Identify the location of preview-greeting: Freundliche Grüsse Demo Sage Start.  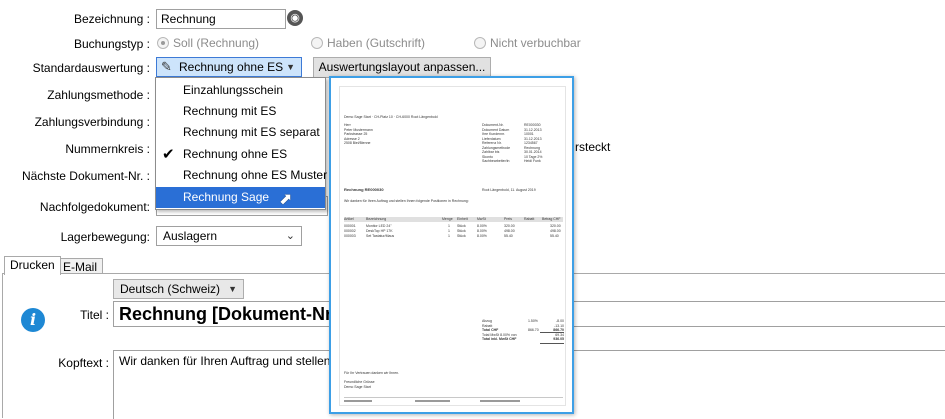
(359, 384).